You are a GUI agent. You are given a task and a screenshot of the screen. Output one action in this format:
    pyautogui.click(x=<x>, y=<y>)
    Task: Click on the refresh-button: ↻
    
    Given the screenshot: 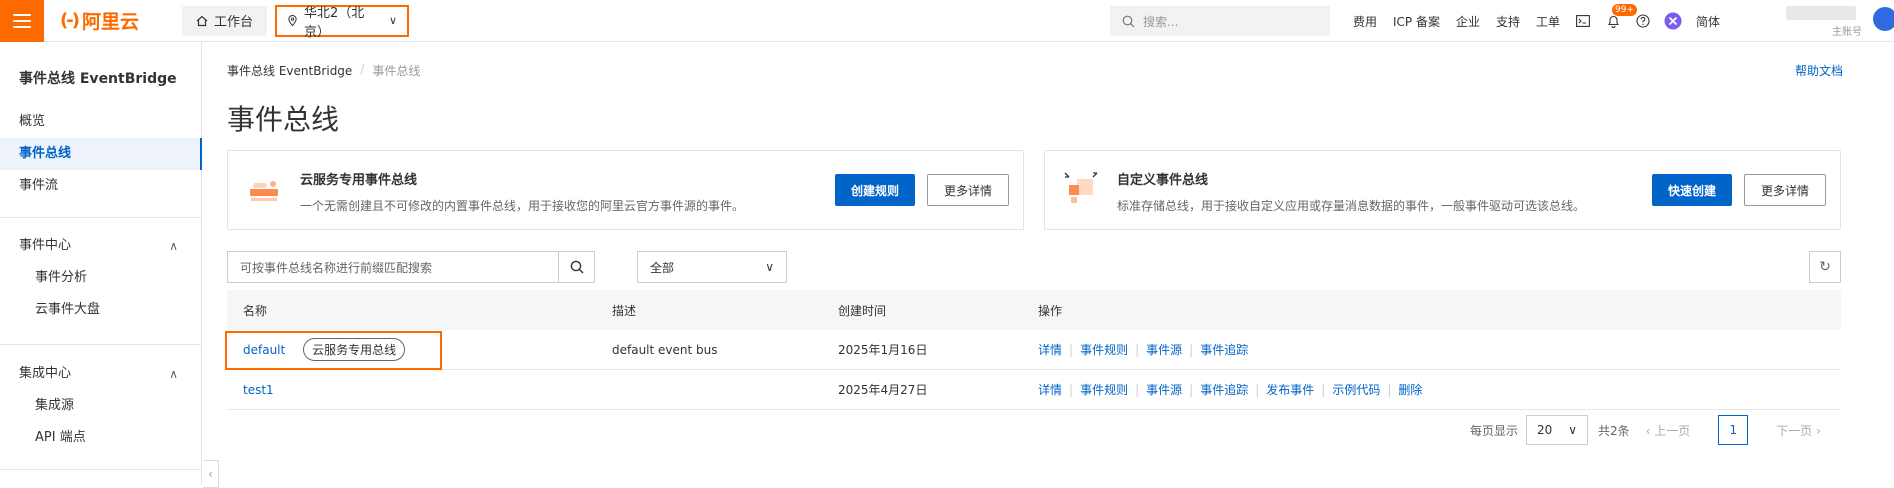 What is the action you would take?
    pyautogui.click(x=1825, y=267)
    